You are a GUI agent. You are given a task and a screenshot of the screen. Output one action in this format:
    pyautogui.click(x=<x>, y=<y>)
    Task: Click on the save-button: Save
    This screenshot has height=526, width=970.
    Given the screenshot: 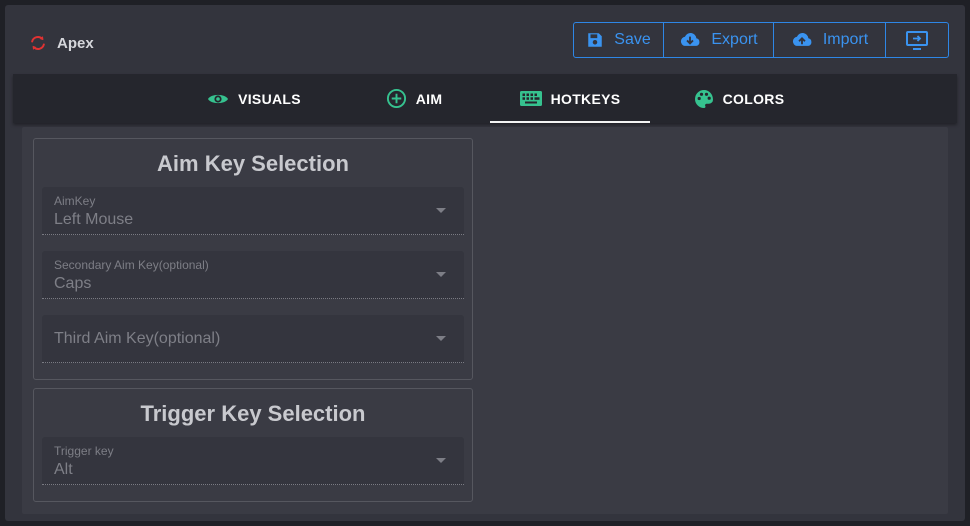 What is the action you would take?
    pyautogui.click(x=619, y=40)
    